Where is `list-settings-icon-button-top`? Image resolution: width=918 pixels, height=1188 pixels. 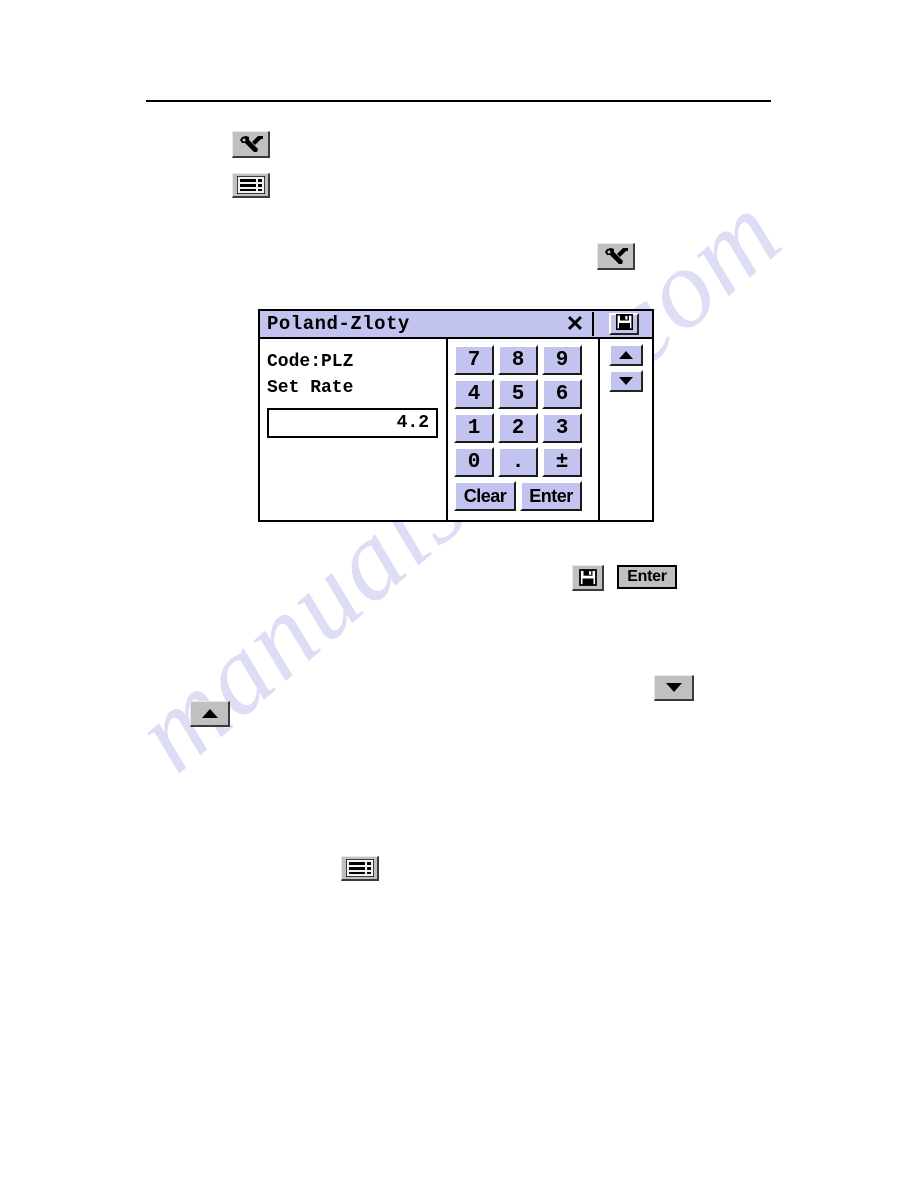 list-settings-icon-button-top is located at coordinates (251, 185).